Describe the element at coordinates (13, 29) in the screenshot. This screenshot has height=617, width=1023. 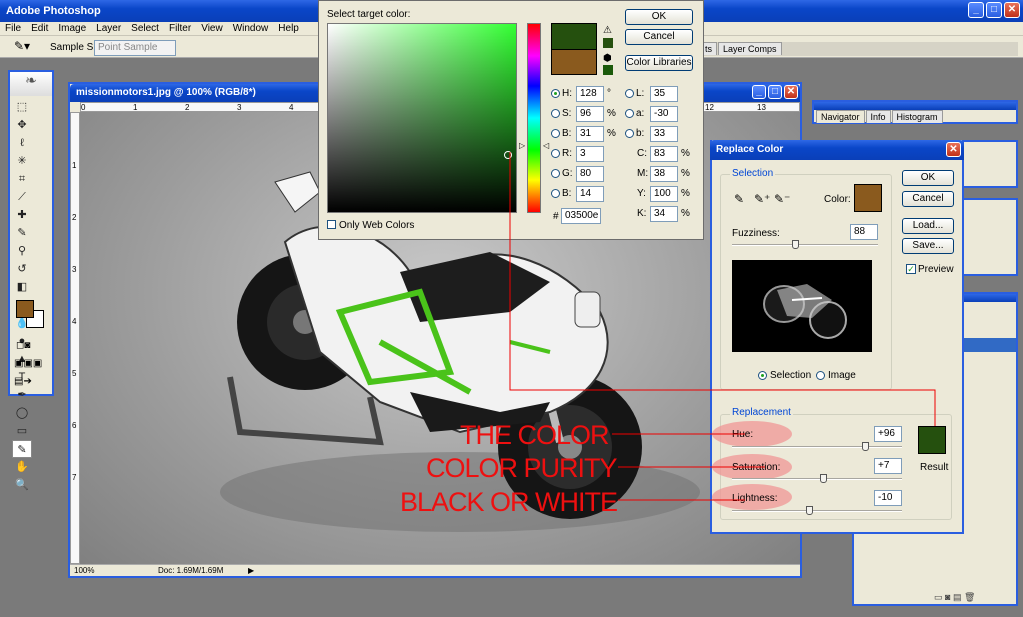
I see `menu-file: File` at that location.